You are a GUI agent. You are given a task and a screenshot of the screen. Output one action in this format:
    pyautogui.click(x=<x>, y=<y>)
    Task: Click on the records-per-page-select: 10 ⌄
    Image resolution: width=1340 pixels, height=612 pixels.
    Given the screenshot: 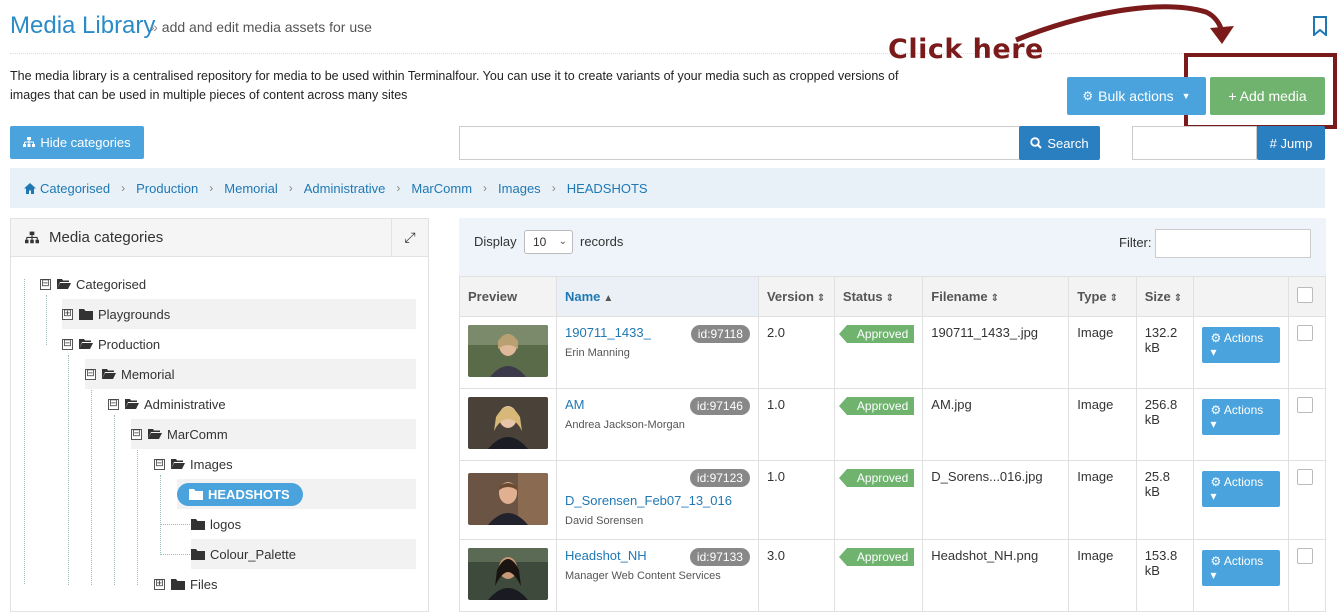 What is the action you would take?
    pyautogui.click(x=548, y=242)
    